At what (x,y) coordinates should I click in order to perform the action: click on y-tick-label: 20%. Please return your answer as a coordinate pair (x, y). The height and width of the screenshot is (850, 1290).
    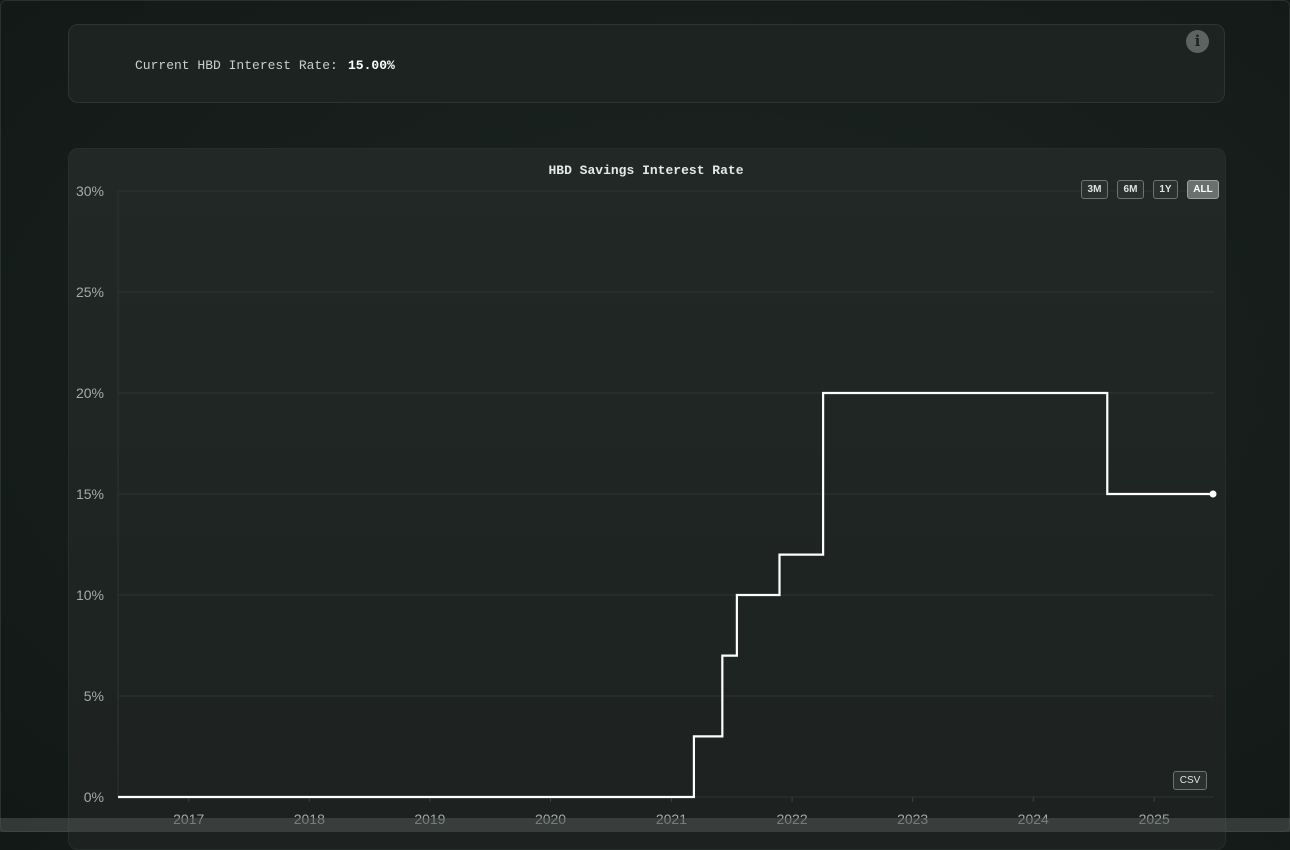
    Looking at the image, I should click on (90, 393).